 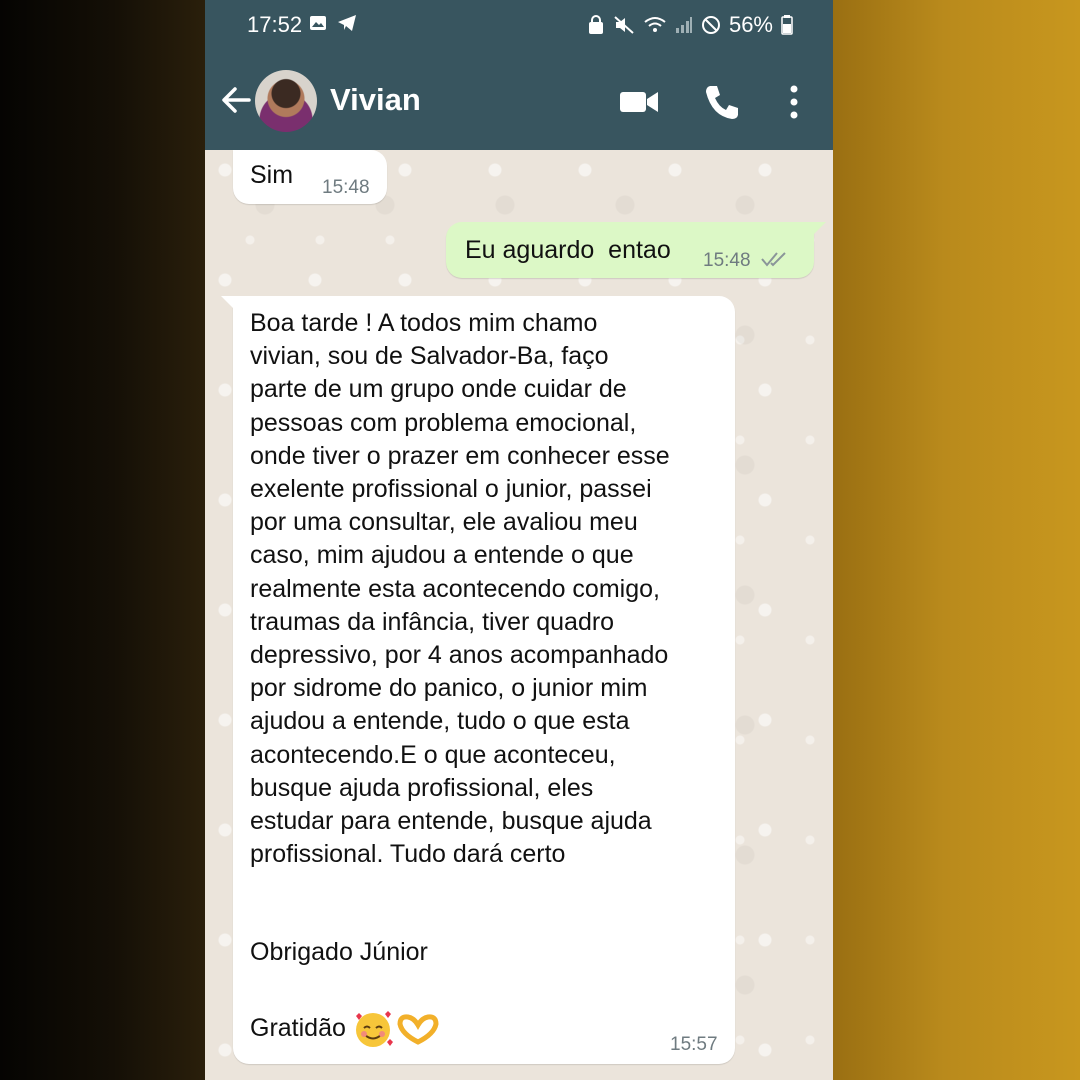 What do you see at coordinates (595, 24) in the screenshot?
I see `alarm-lock-icon` at bounding box center [595, 24].